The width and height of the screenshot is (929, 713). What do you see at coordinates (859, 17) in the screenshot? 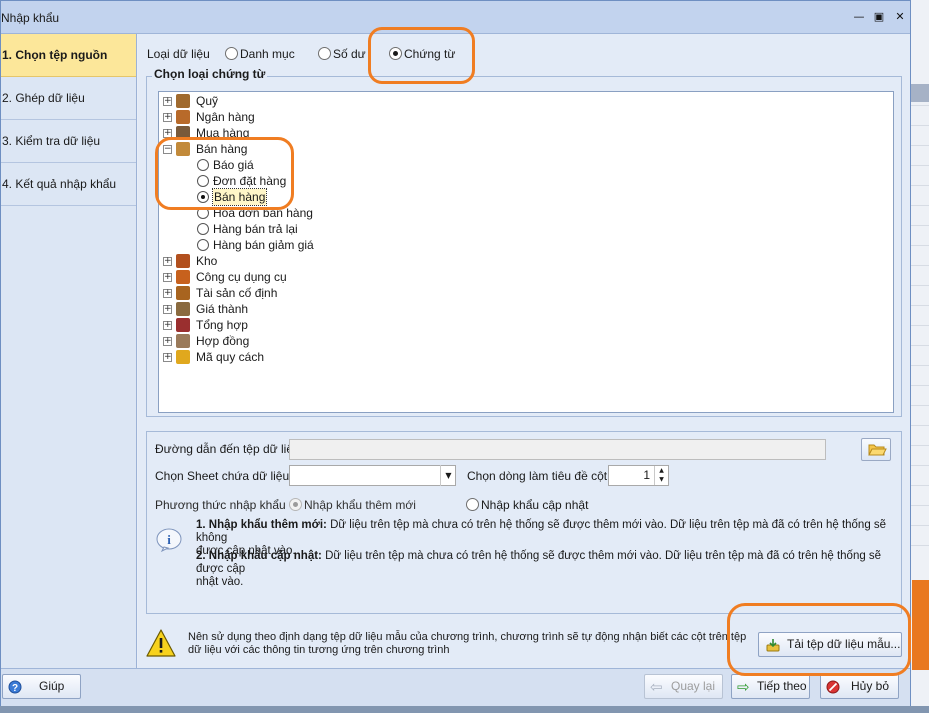
I see `minimize-icon: —` at bounding box center [859, 17].